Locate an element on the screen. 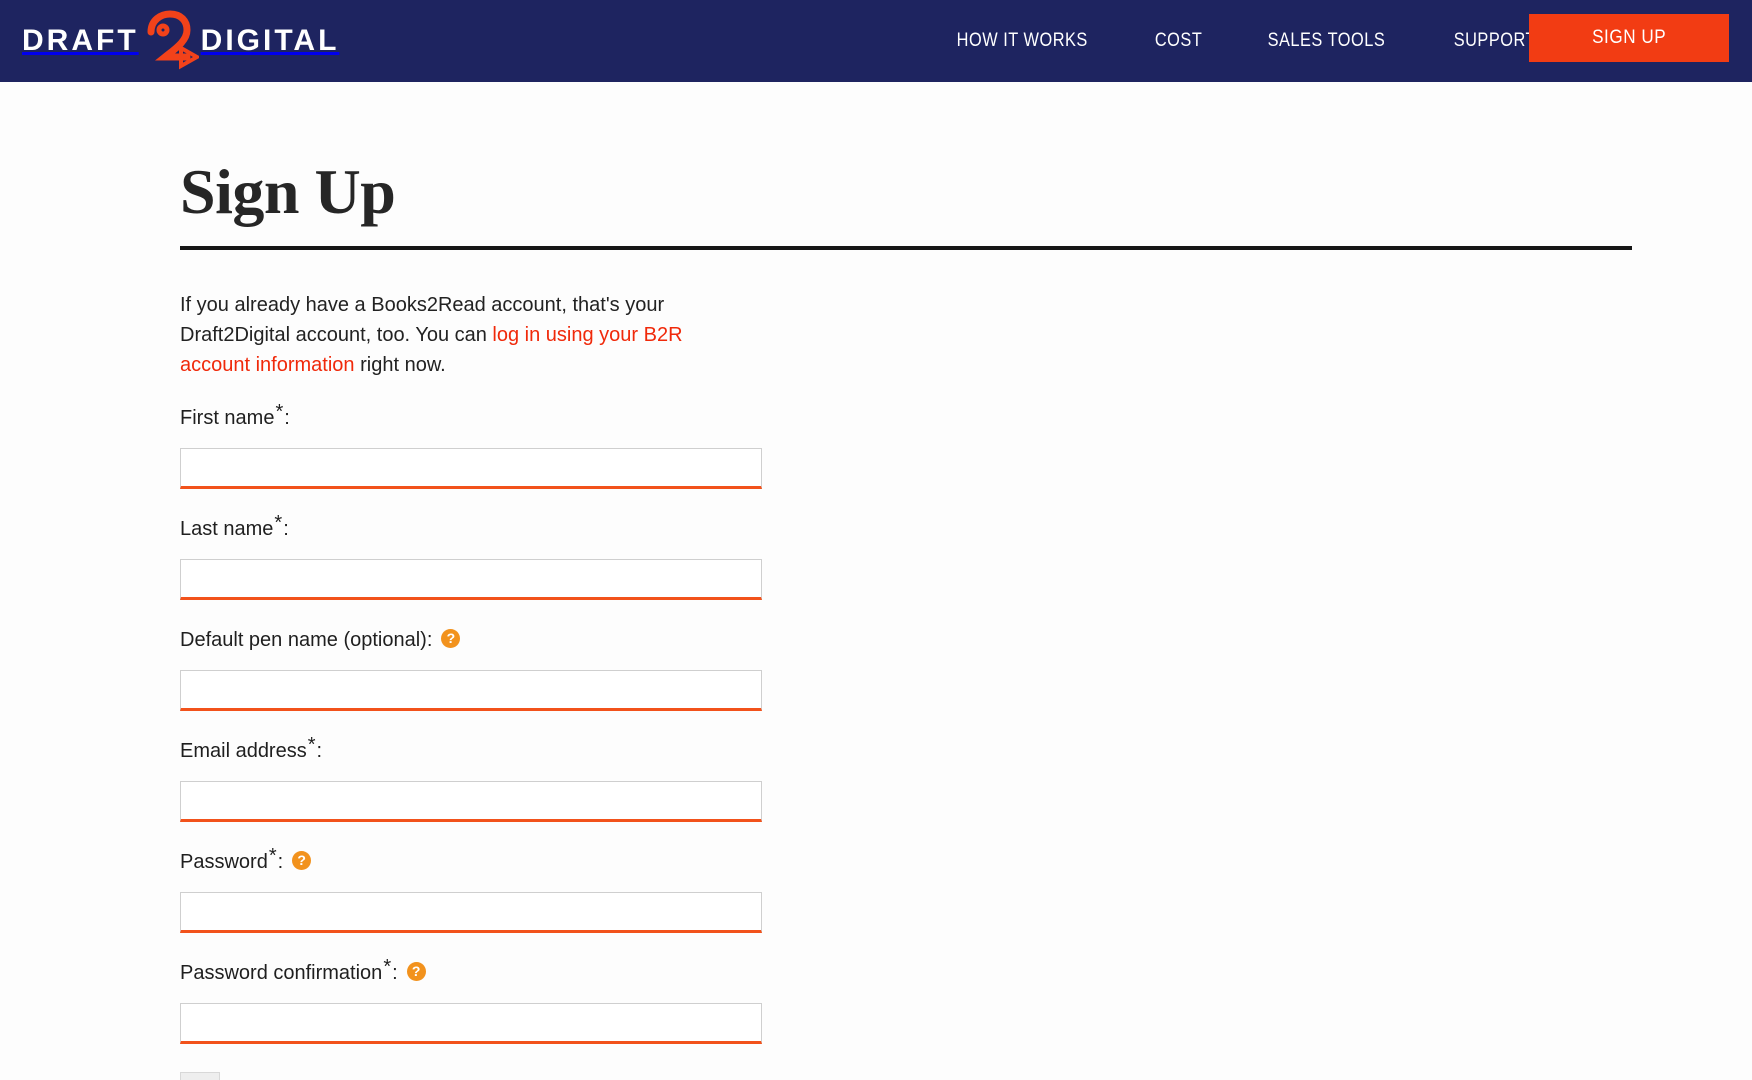 The image size is (1752, 1080). field-first-name: First name *: is located at coordinates (966, 445).